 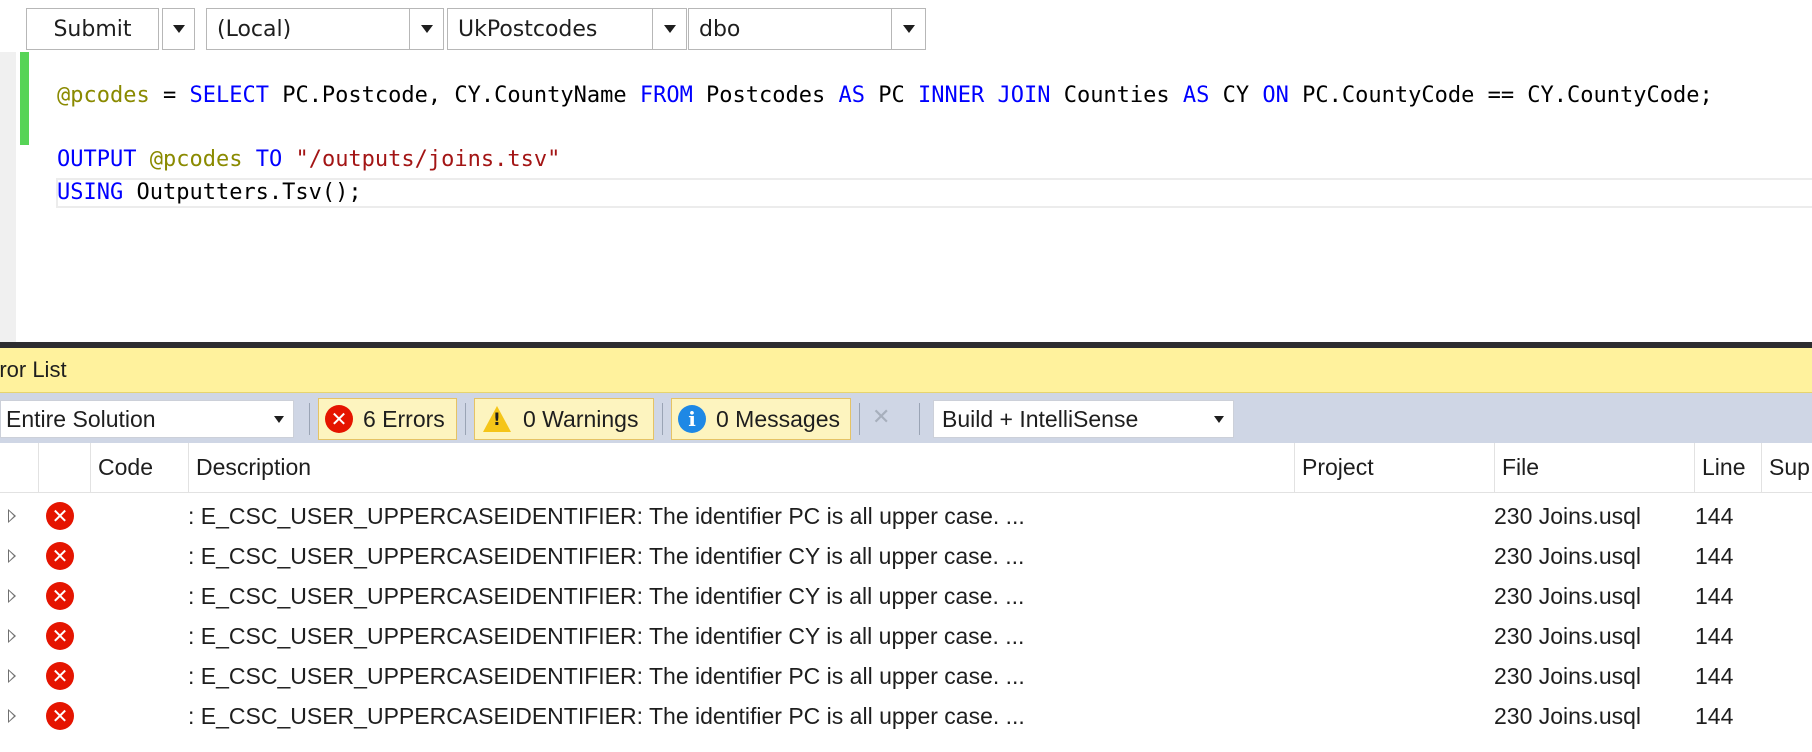 What do you see at coordinates (906, 370) in the screenshot?
I see `error-list-title-bar: rror List` at bounding box center [906, 370].